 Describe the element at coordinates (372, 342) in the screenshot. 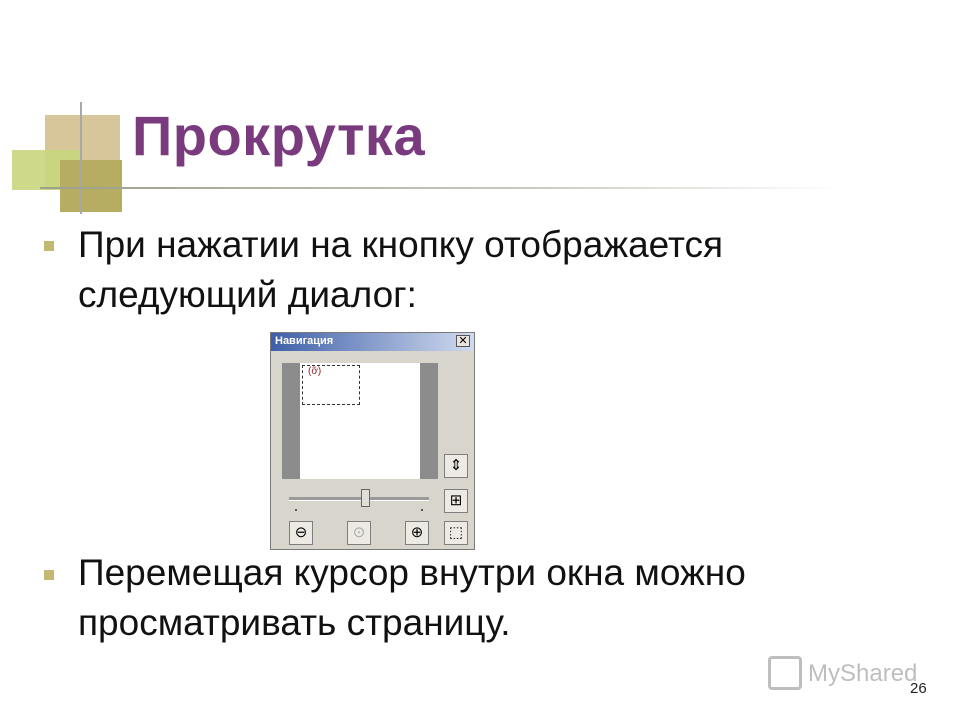

I see `dialog-titlebar: Навигация ✕` at that location.